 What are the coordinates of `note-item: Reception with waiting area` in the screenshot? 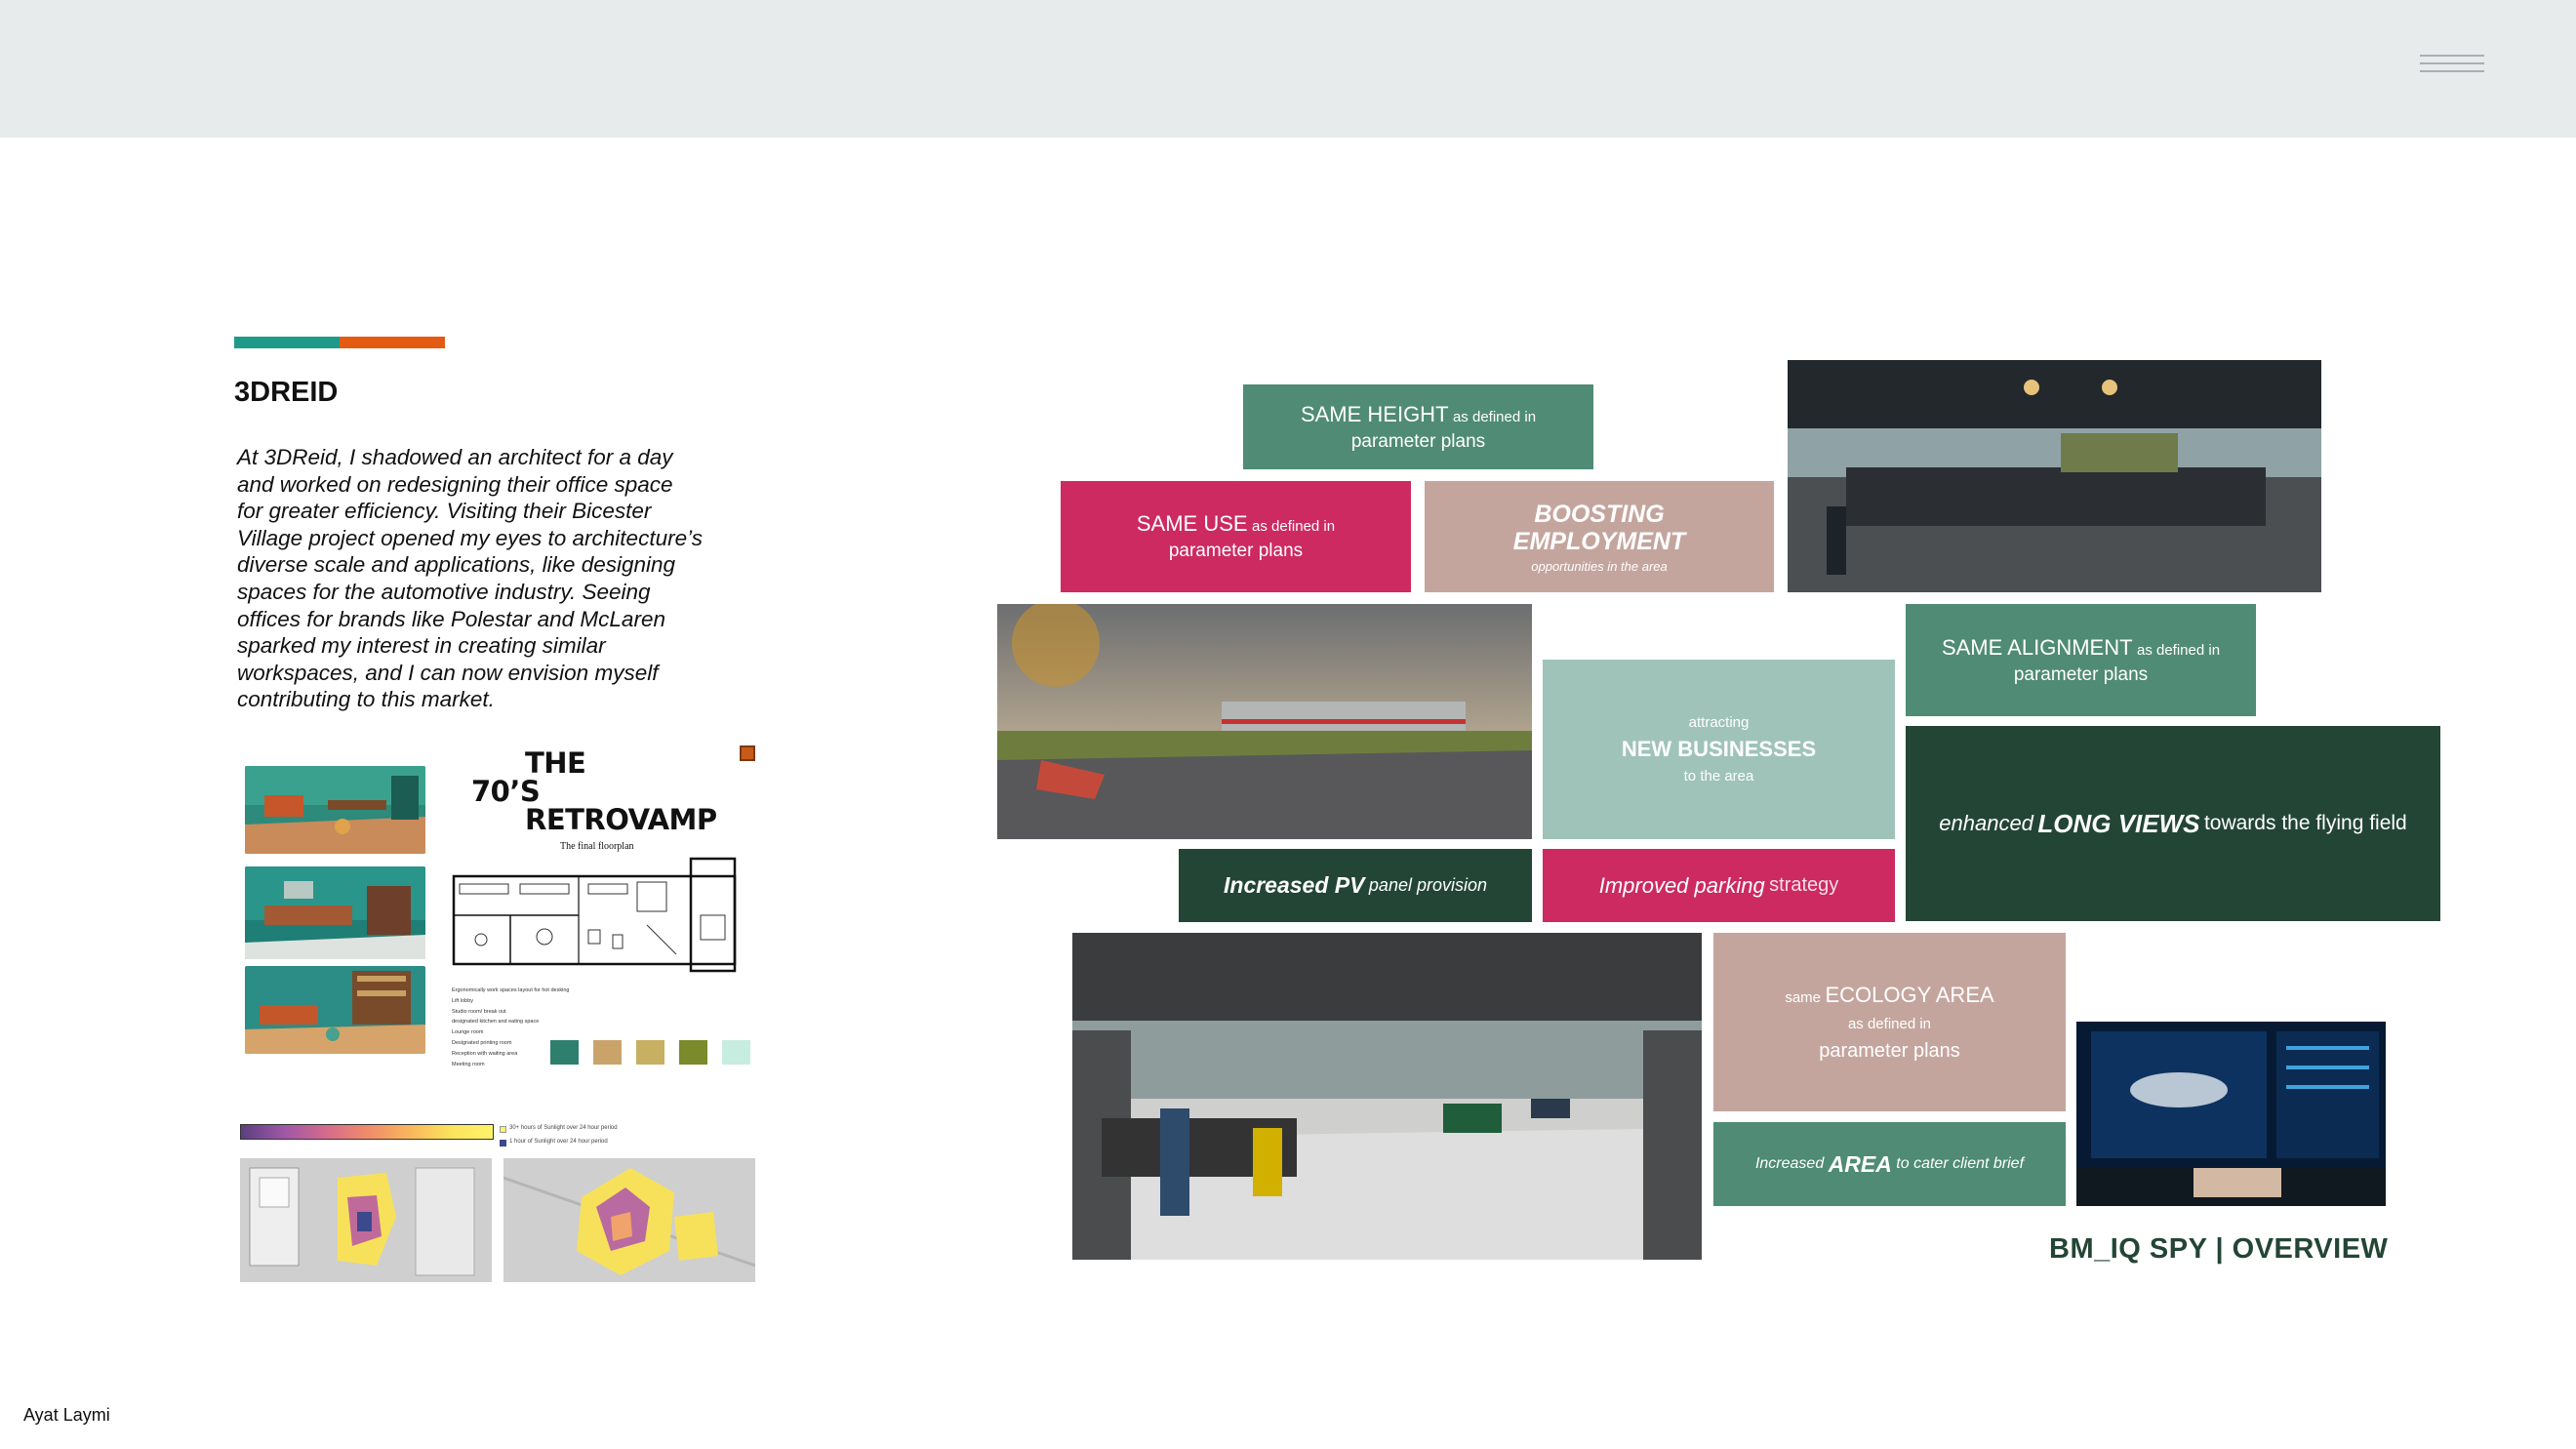 It's located at (485, 1053).